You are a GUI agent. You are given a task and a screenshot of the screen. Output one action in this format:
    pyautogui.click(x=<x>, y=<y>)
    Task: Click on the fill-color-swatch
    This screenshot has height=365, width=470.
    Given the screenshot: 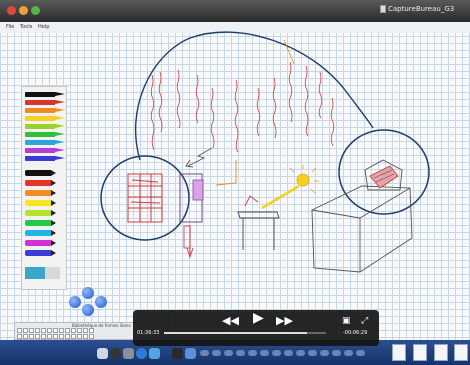 What is the action you would take?
    pyautogui.click(x=35, y=273)
    